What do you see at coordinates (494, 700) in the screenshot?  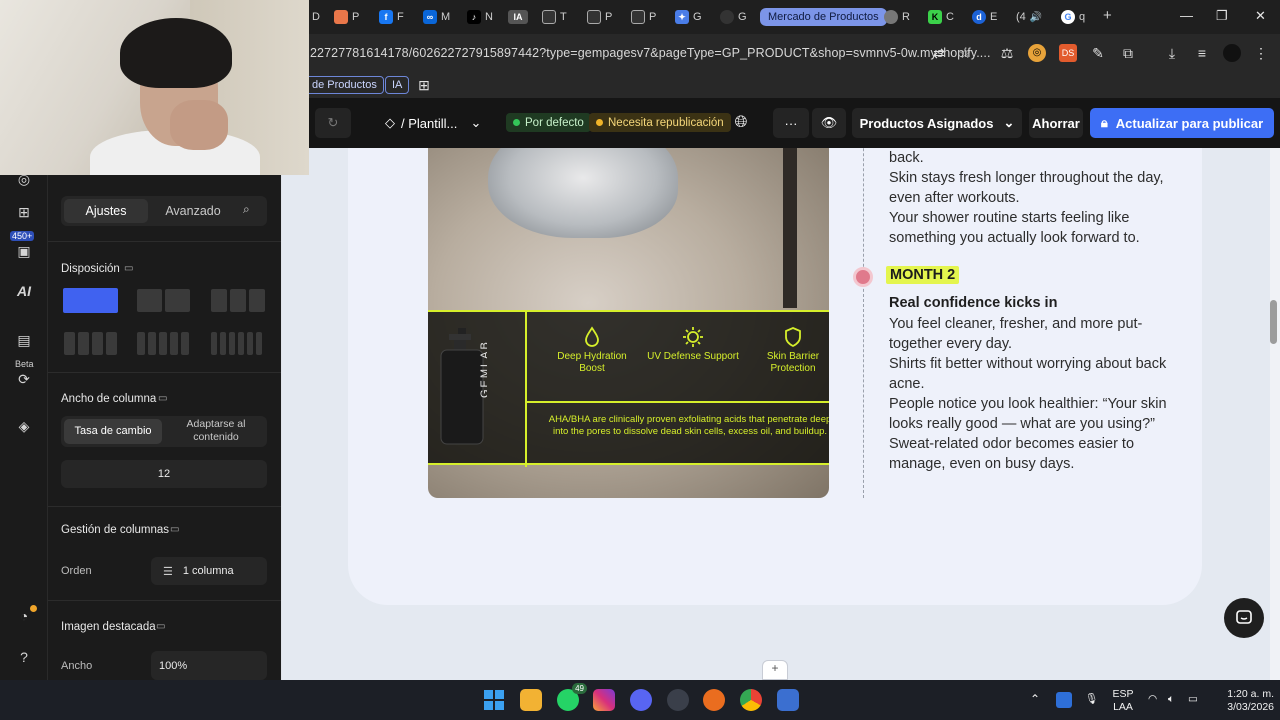 I see `windows-start-icon` at bounding box center [494, 700].